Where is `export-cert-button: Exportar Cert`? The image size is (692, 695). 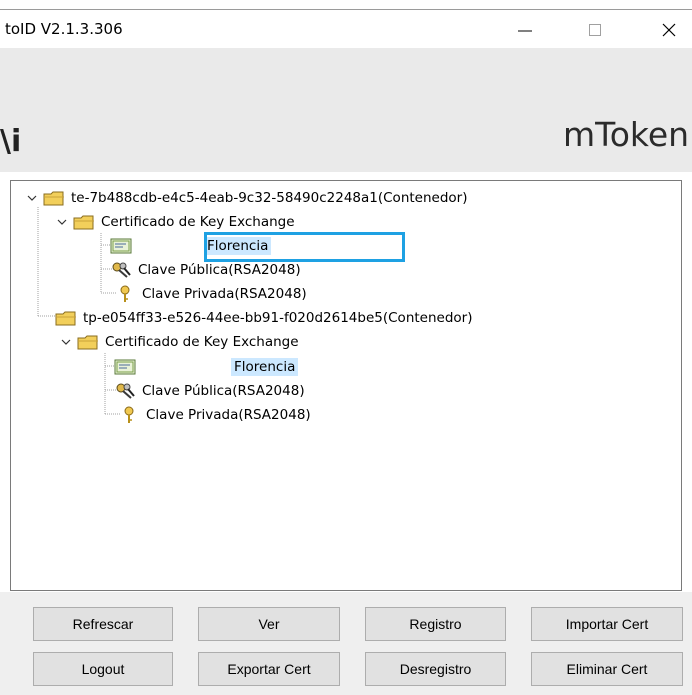 export-cert-button: Exportar Cert is located at coordinates (269, 669).